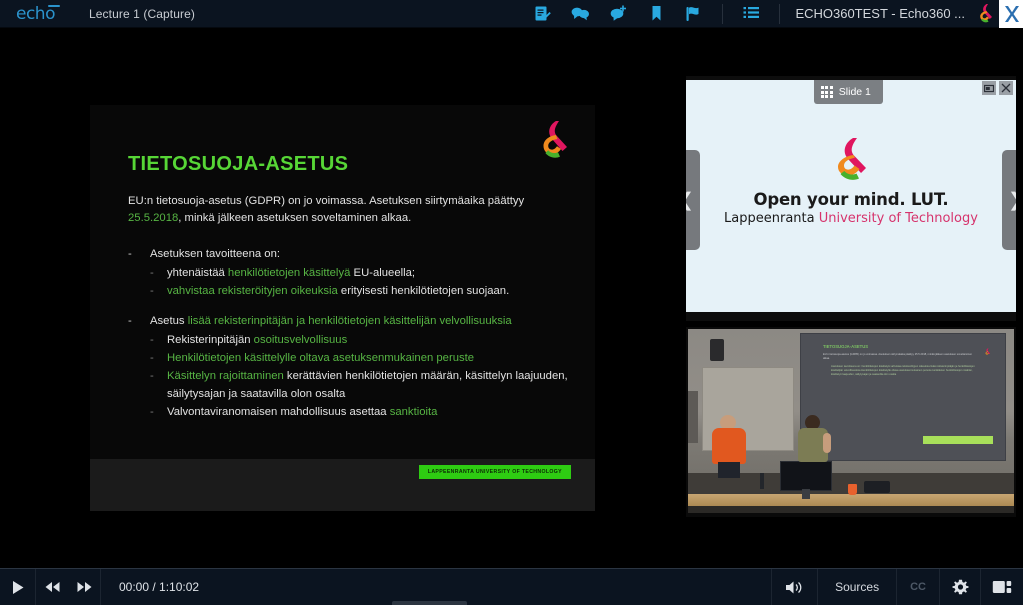 This screenshot has width=1023, height=605. Describe the element at coordinates (494, 472) in the screenshot. I see `slide-footer-badge: LAPPEENRANTA UNIVERSITY OF TECHNOLOGY` at that location.